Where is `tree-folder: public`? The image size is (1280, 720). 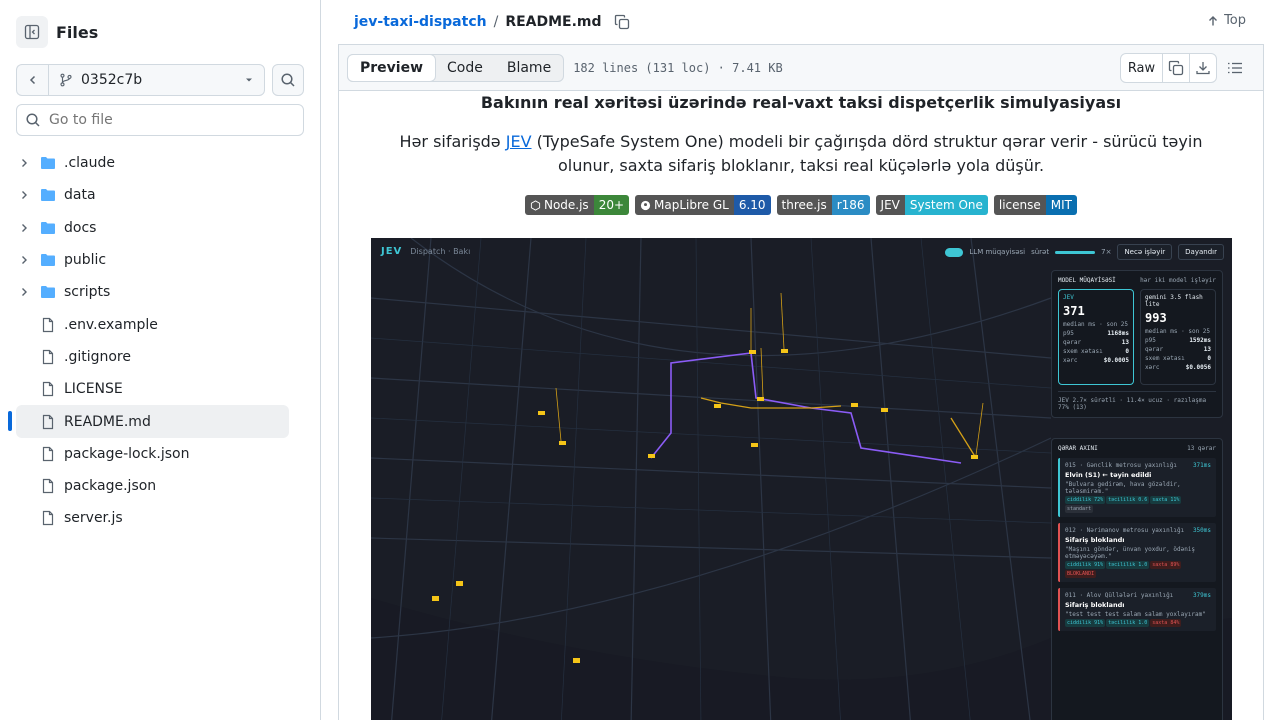 tree-folder: public is located at coordinates (152, 260).